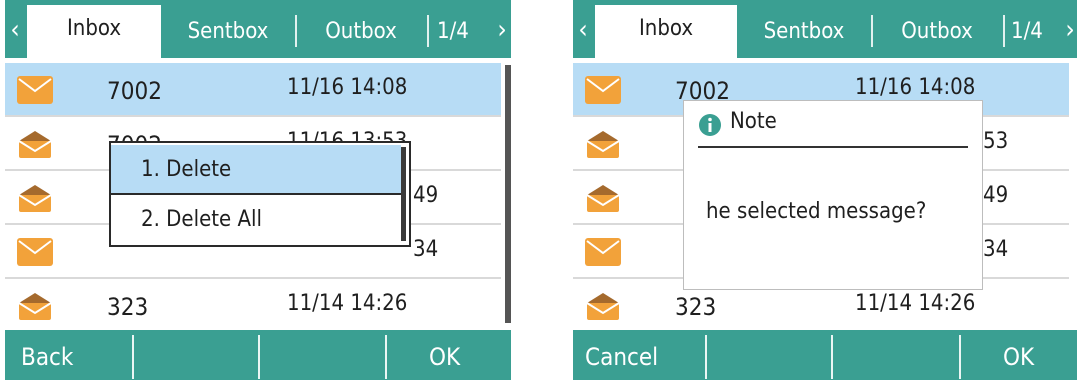 The height and width of the screenshot is (380, 1077). What do you see at coordinates (816, 211) in the screenshot?
I see `dialog-message: he selected message?` at bounding box center [816, 211].